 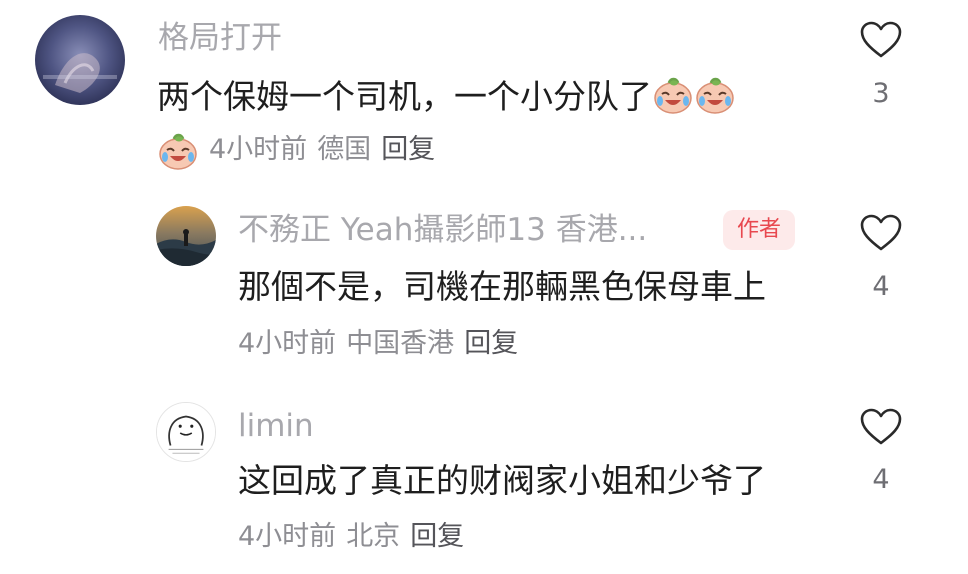 I want to click on comment-location: 德国, so click(x=344, y=149).